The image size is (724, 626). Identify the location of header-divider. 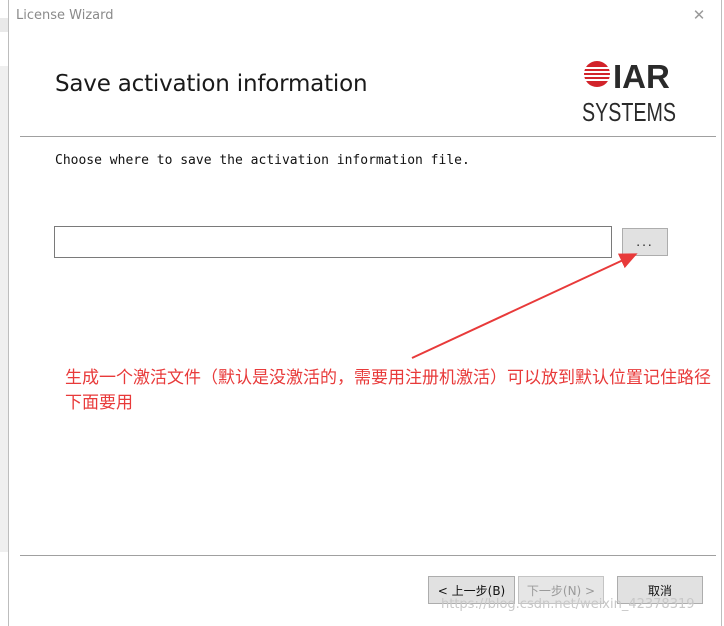
(368, 136).